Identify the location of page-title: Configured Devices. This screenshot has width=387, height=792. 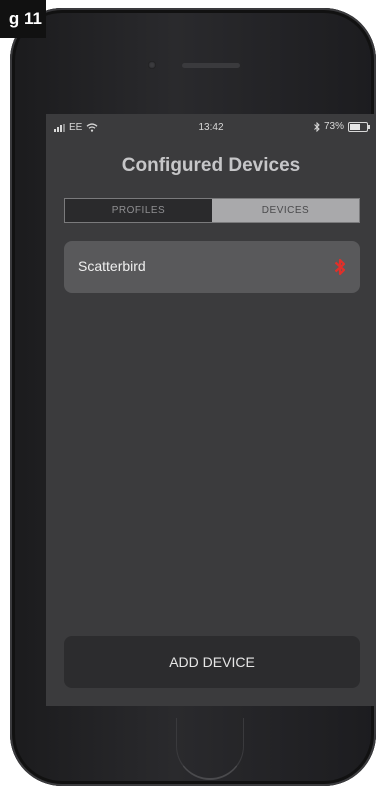
(211, 165).